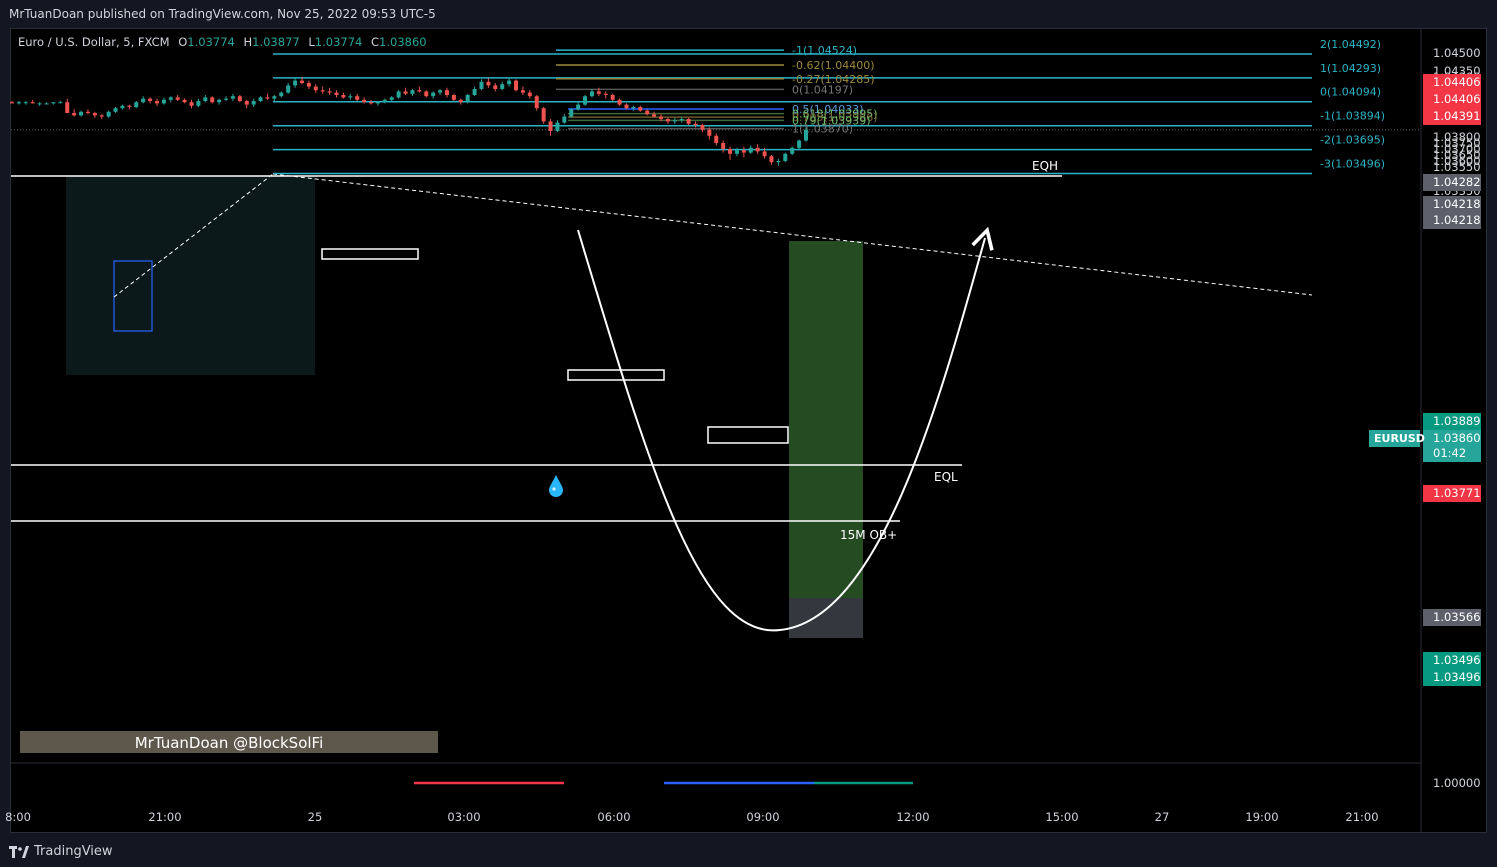  I want to click on legend-c-value: 1.03860, so click(403, 42).